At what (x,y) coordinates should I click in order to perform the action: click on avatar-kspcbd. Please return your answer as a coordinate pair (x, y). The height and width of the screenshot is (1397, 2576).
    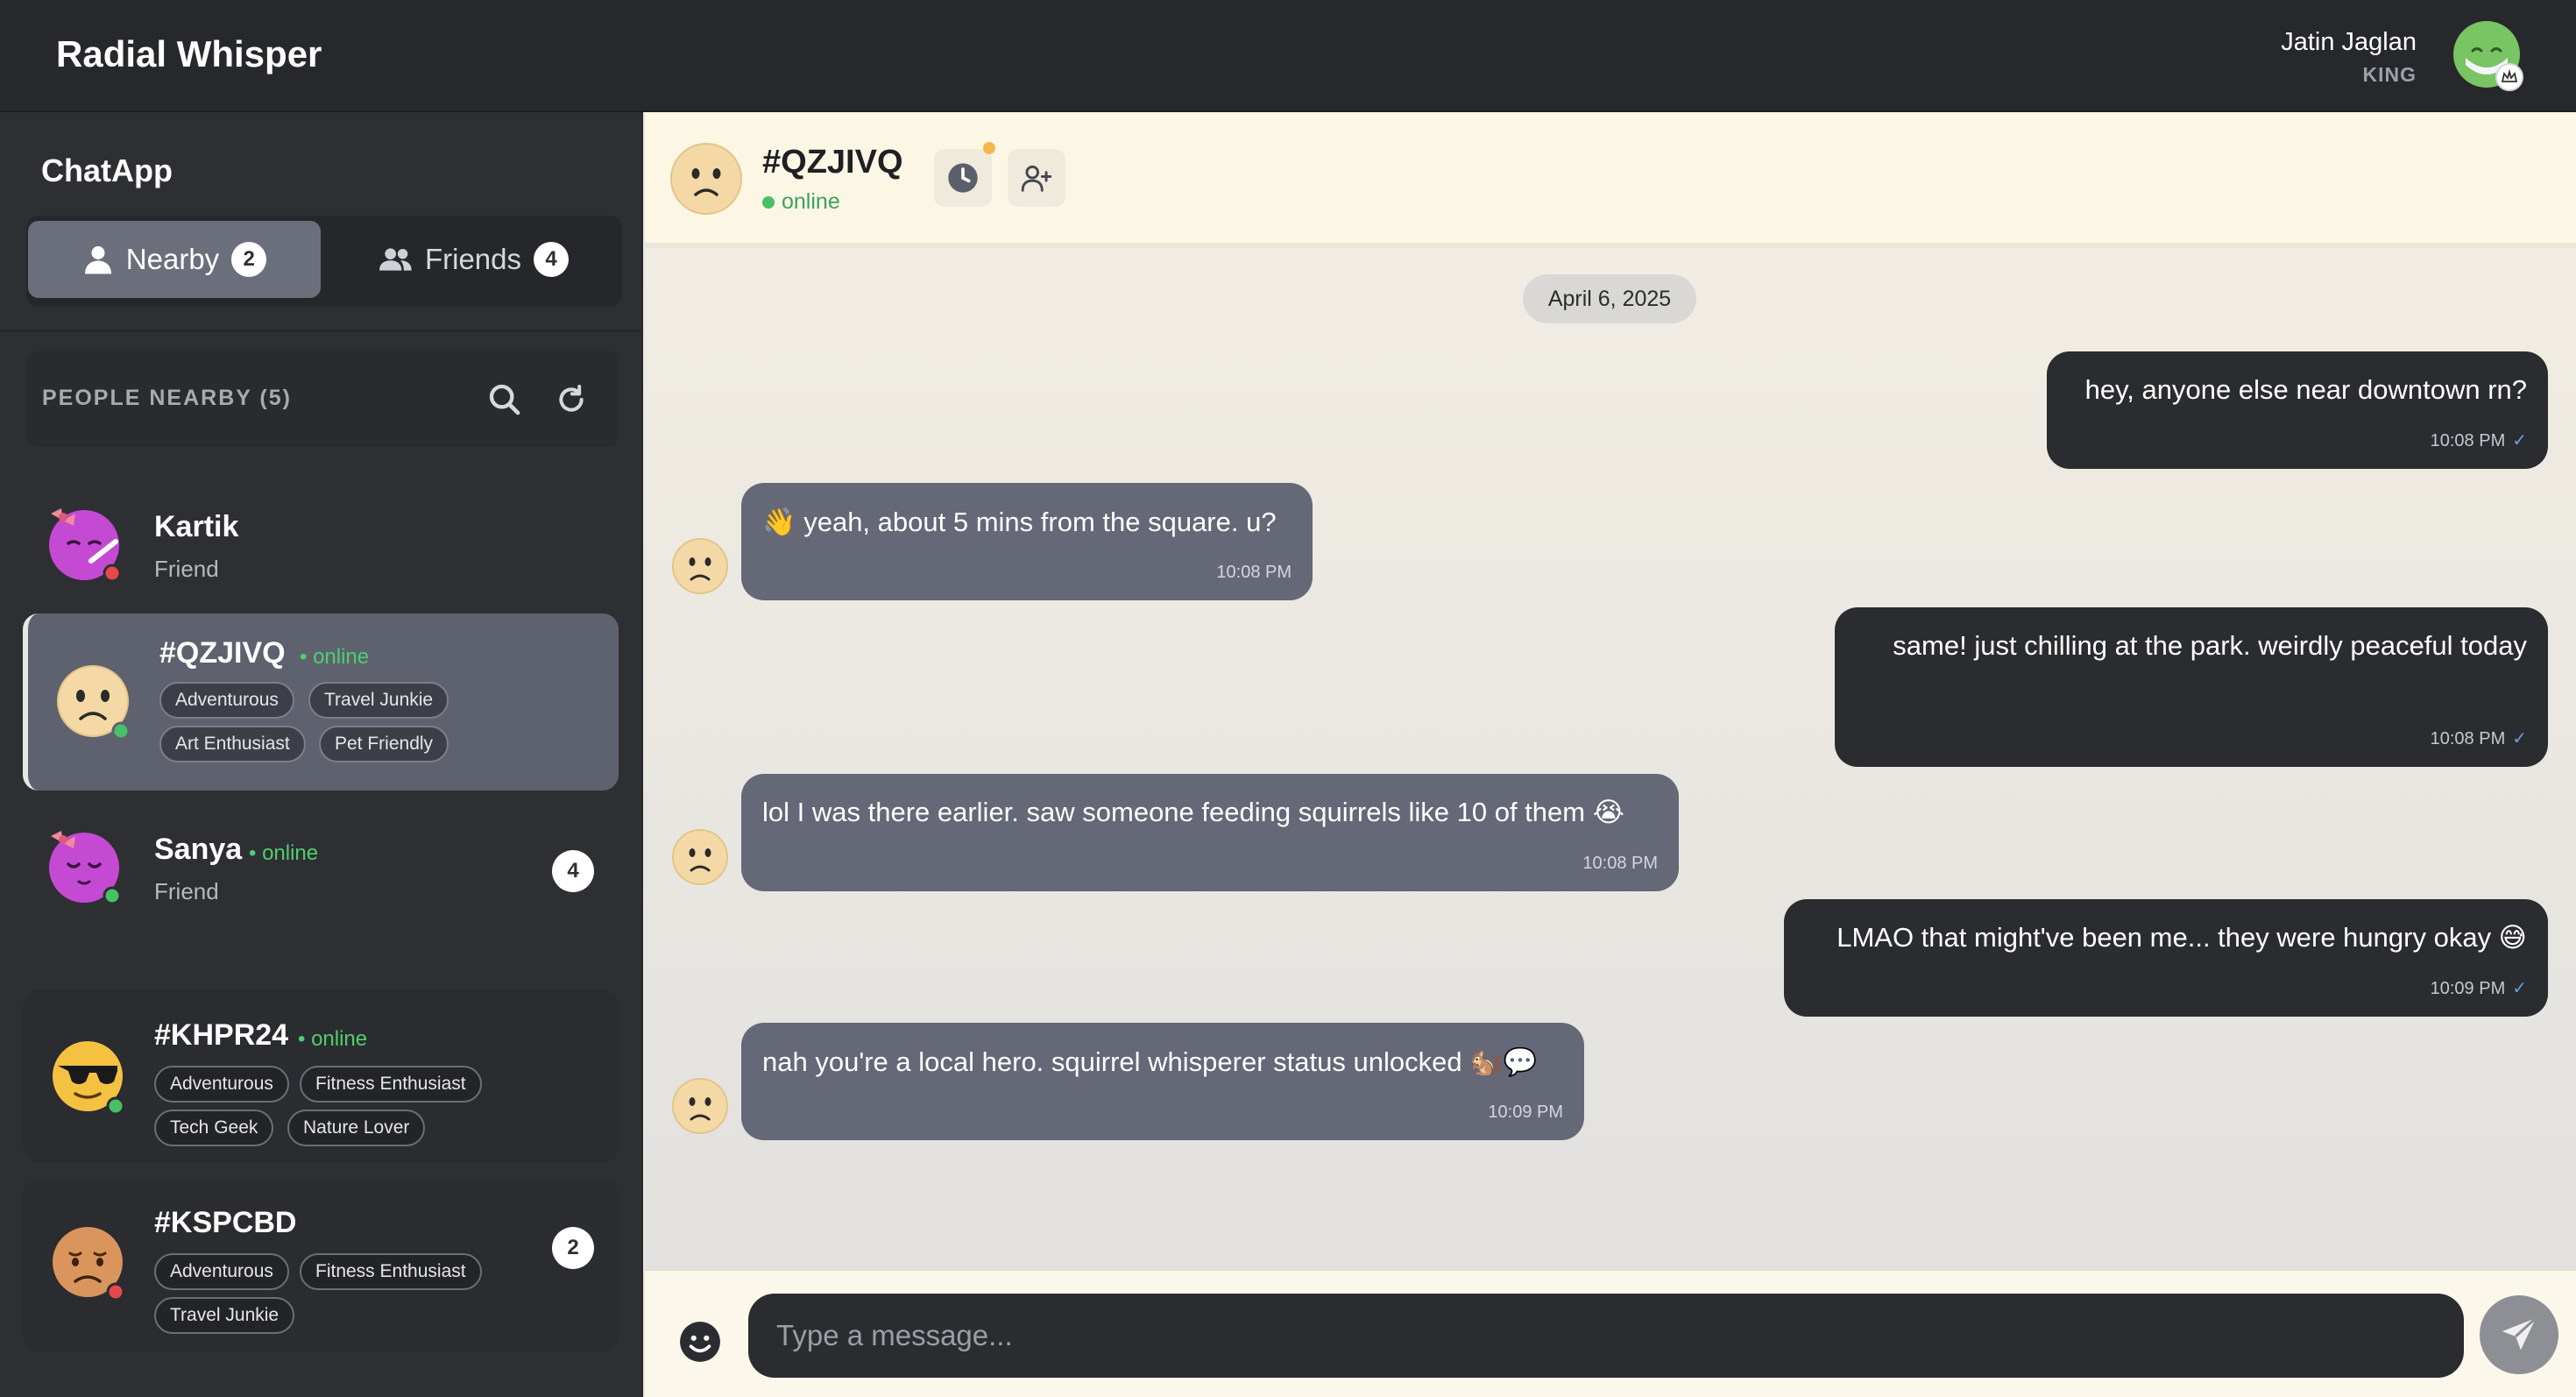
    Looking at the image, I should click on (89, 1264).